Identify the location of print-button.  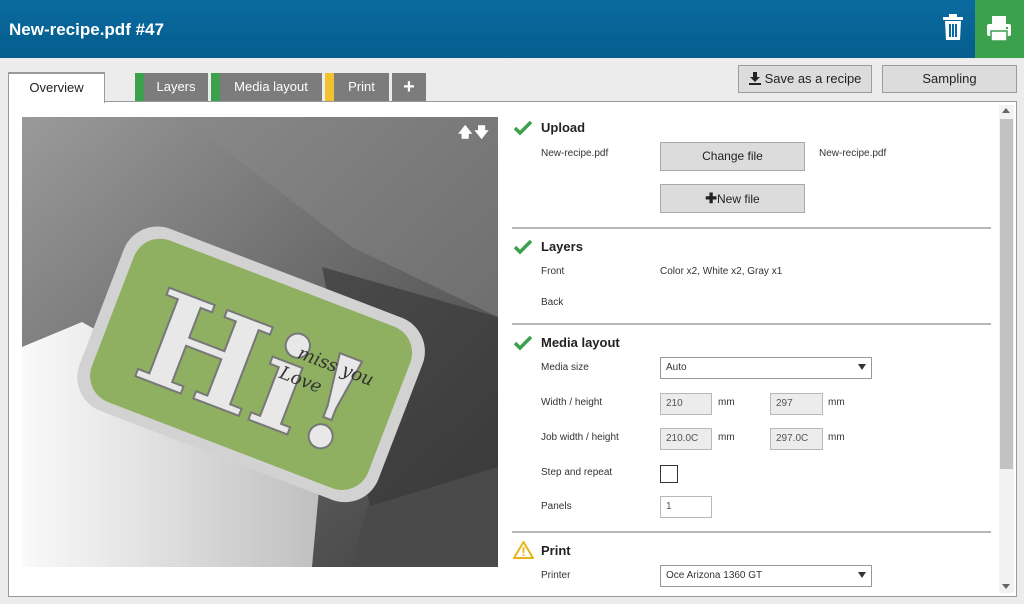
(999, 29).